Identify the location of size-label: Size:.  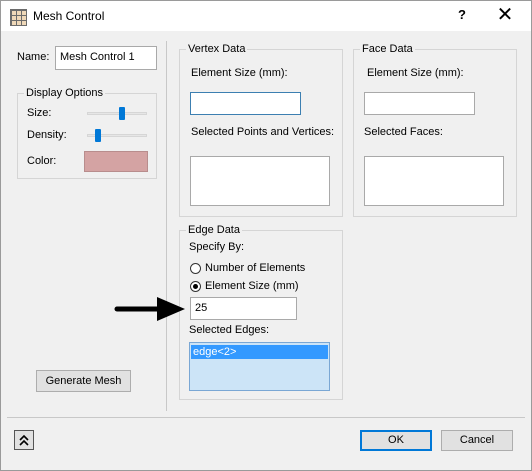
(39, 113).